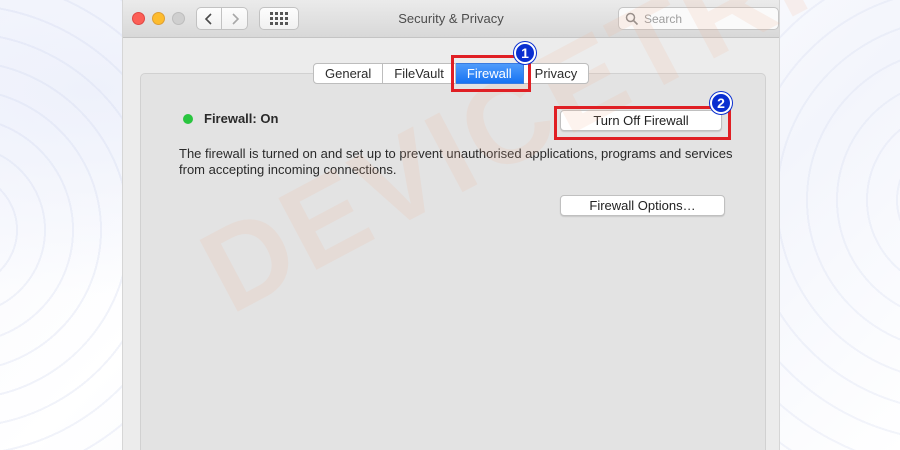 Image resolution: width=900 pixels, height=450 pixels. Describe the element at coordinates (556, 73) in the screenshot. I see `tab-privacy: Privacy` at that location.